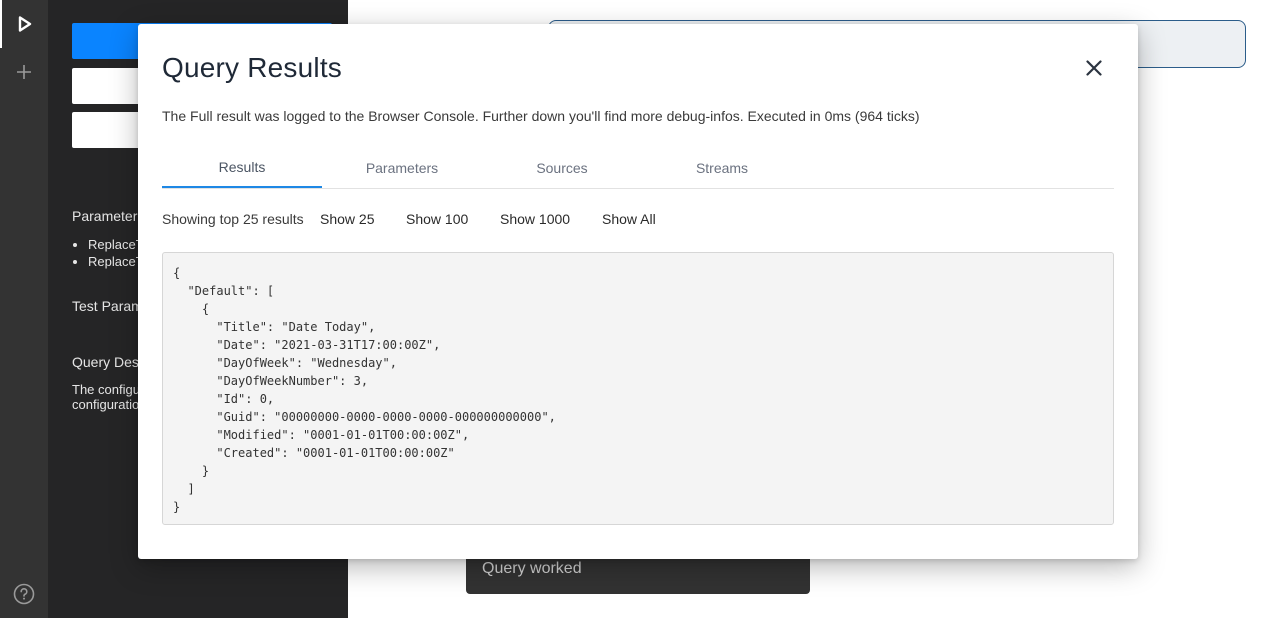 This screenshot has width=1276, height=618. I want to click on parameter-list: ReplaceT ReplaceT, so click(108, 253).